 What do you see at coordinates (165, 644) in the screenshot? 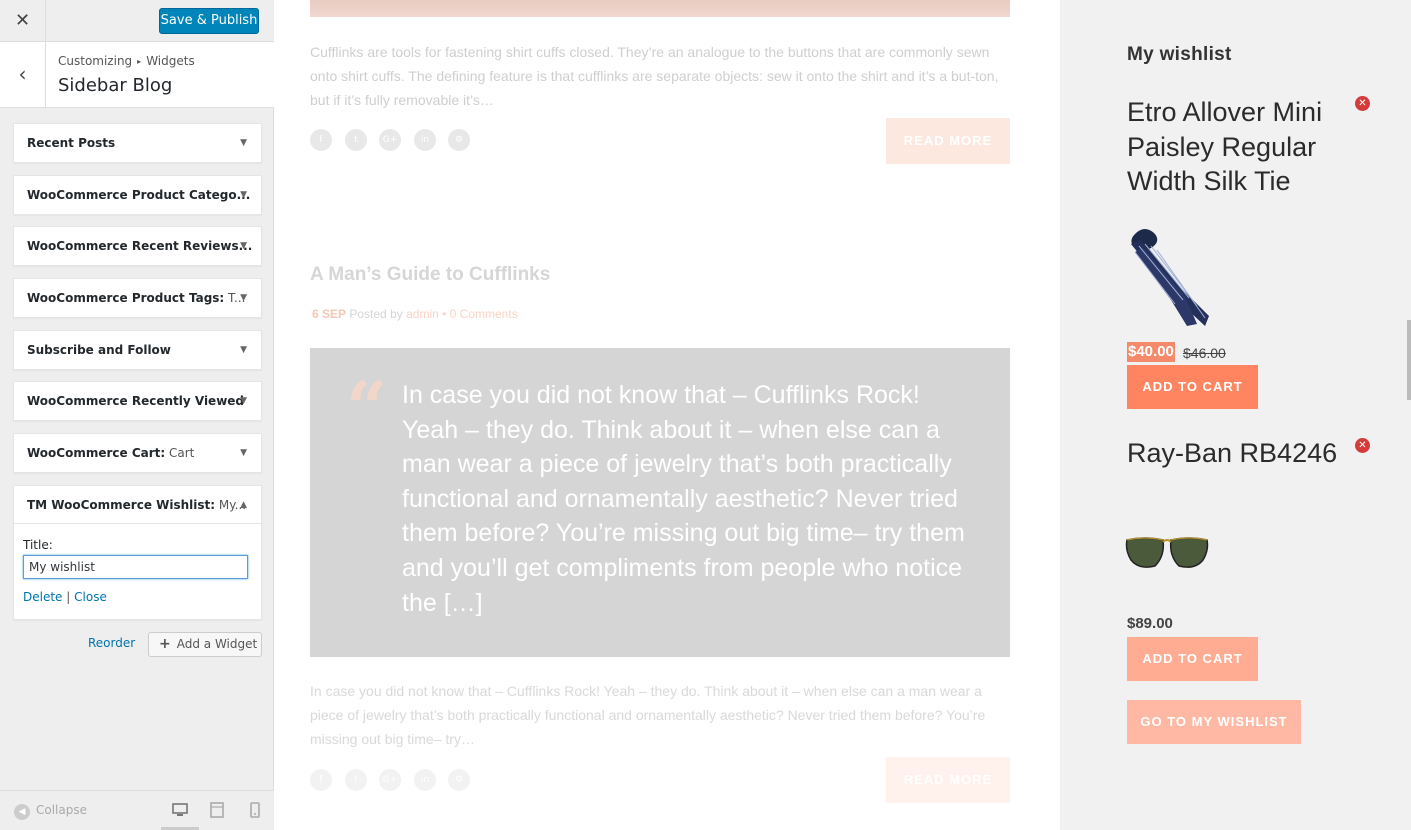
I see `plus-icon: +` at bounding box center [165, 644].